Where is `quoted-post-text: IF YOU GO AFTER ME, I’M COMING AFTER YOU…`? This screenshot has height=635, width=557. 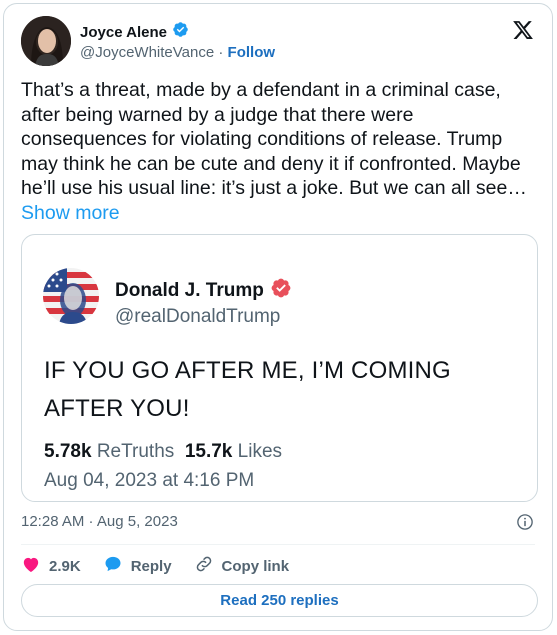 quoted-post-text: IF YOU GO AFTER ME, I’M COMING AFTER YOU… is located at coordinates (247, 389).